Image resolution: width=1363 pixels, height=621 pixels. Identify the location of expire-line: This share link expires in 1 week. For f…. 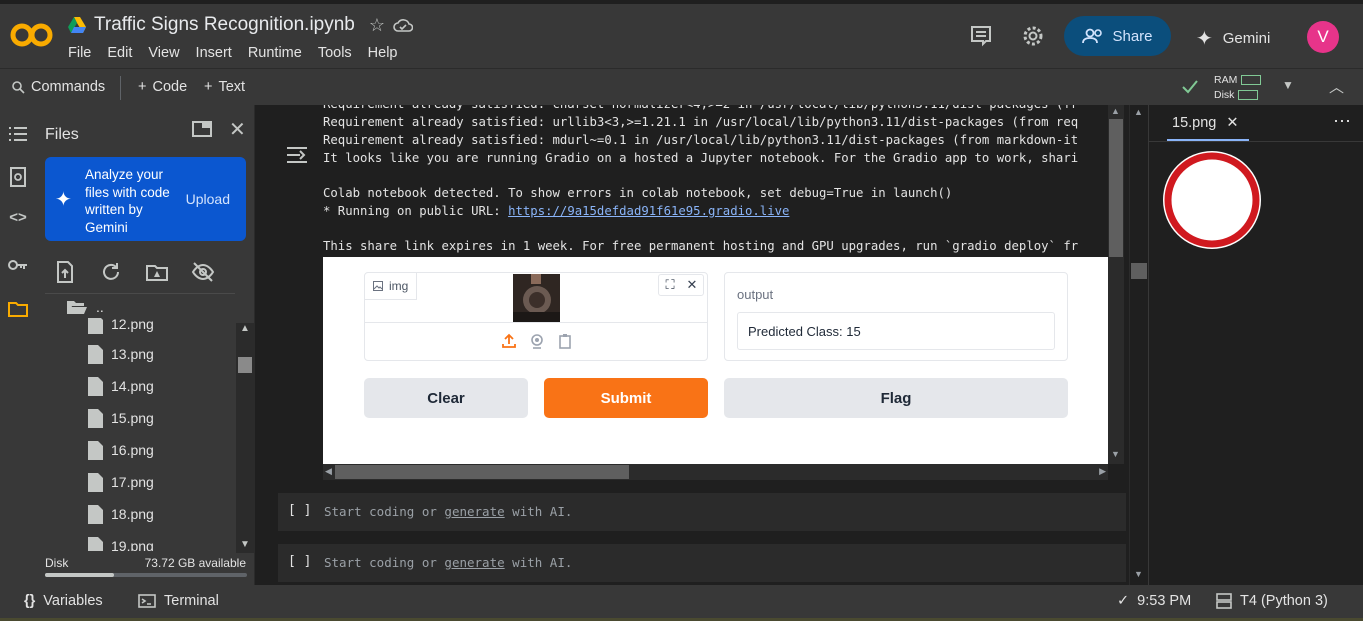
(701, 246).